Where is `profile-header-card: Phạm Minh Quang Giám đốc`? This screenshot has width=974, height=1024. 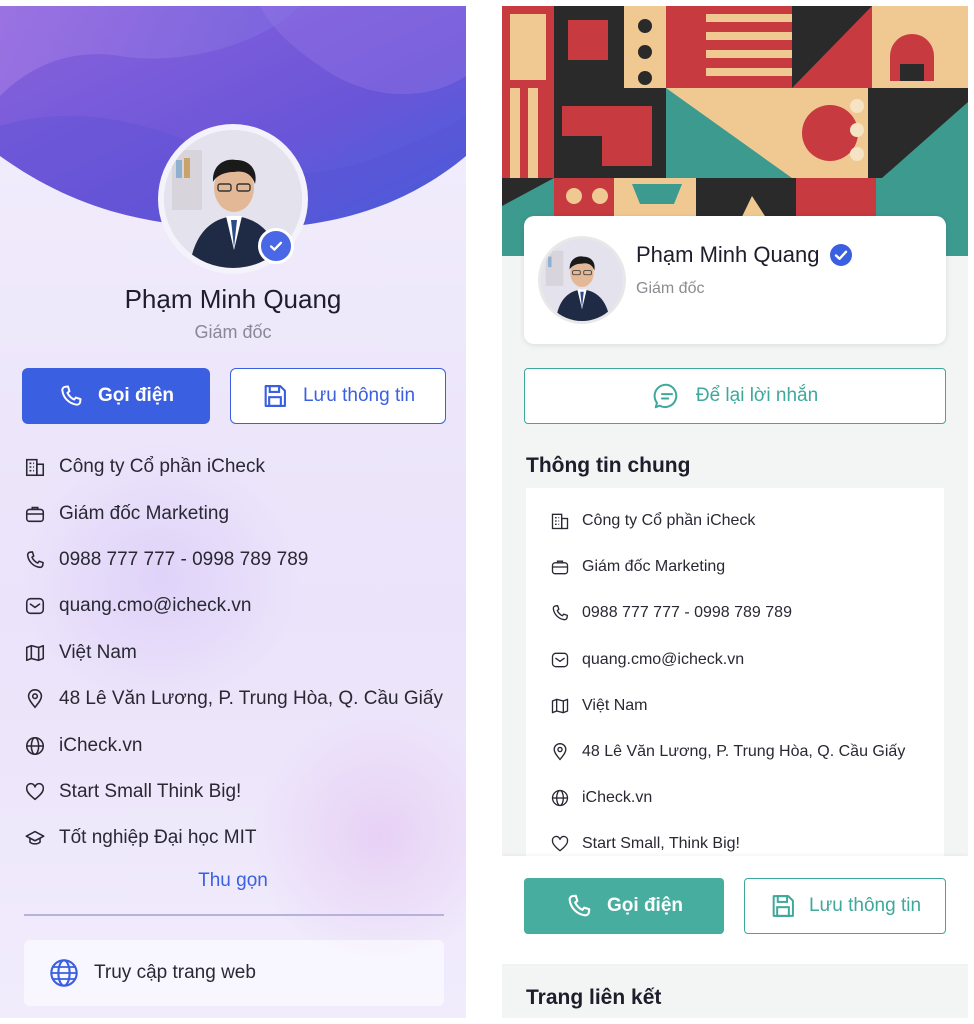 profile-header-card: Phạm Minh Quang Giám đốc is located at coordinates (735, 280).